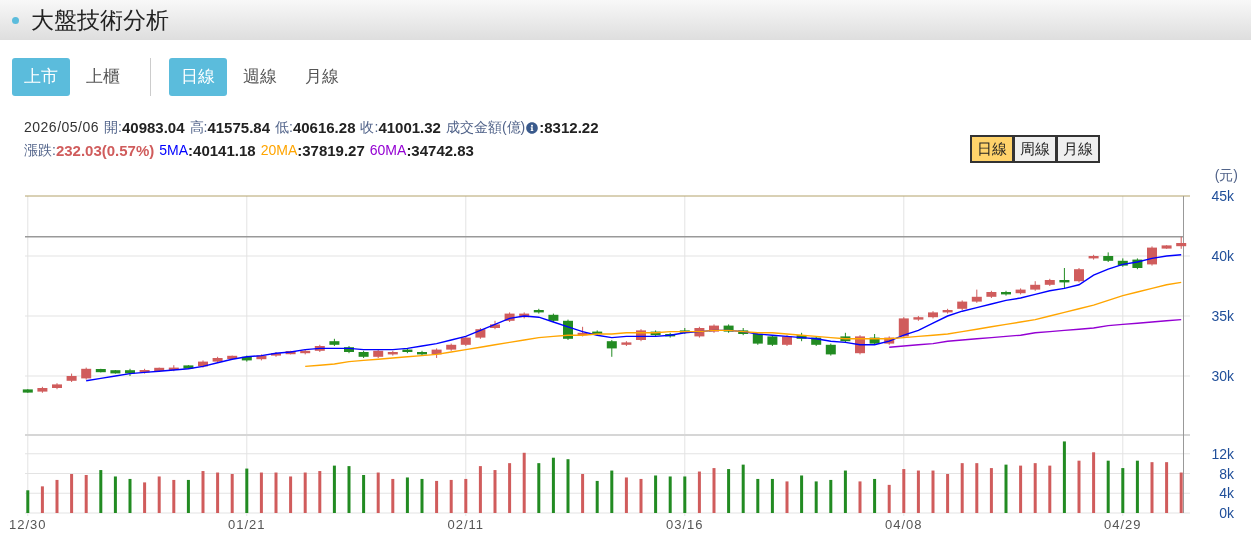 This screenshot has height=541, width=1251. I want to click on quote-label: 收:, so click(369, 127).